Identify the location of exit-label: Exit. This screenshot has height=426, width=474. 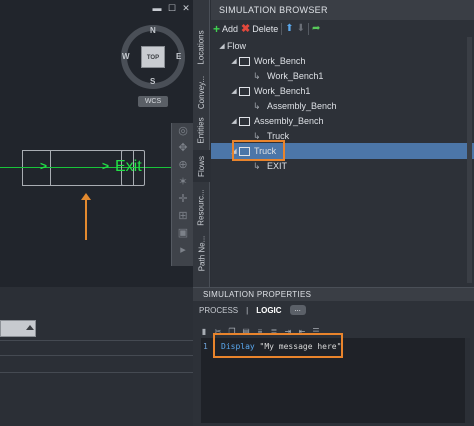
(128, 166).